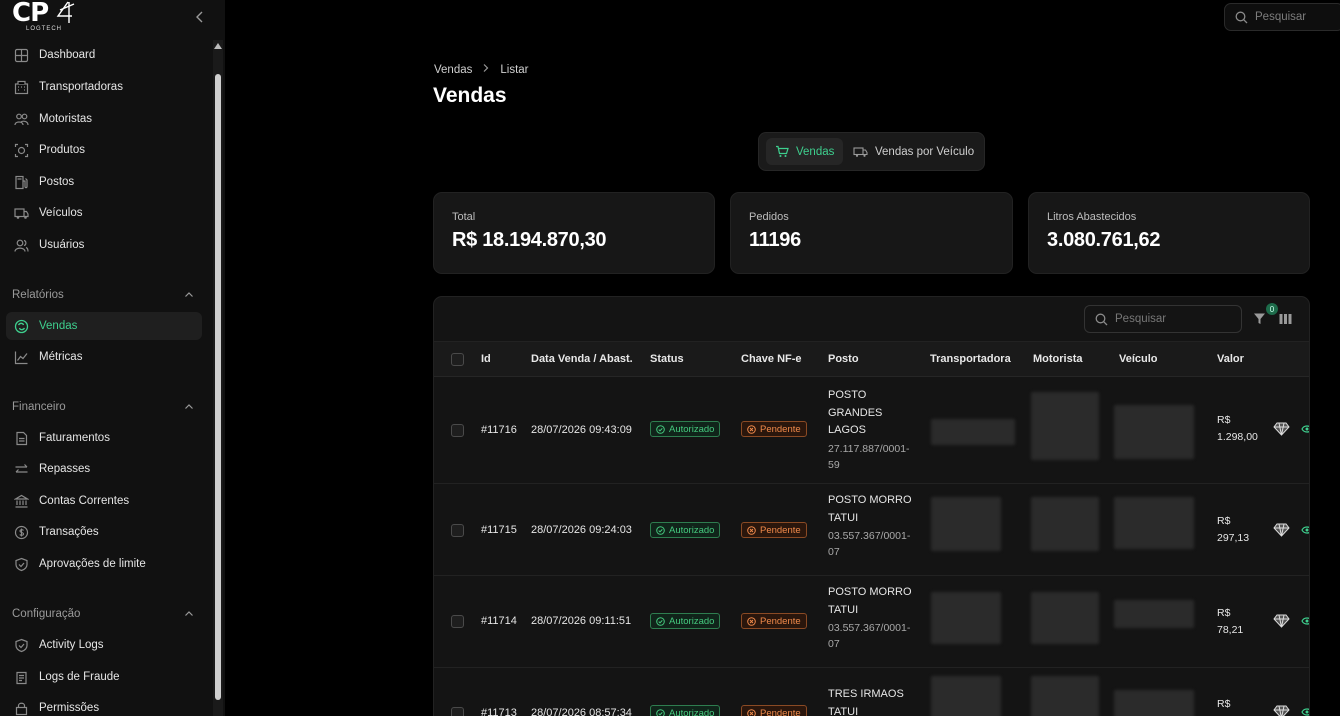 Image resolution: width=1340 pixels, height=716 pixels. Describe the element at coordinates (67, 55) in the screenshot. I see `sidebar-item-label: Dashboard` at that location.